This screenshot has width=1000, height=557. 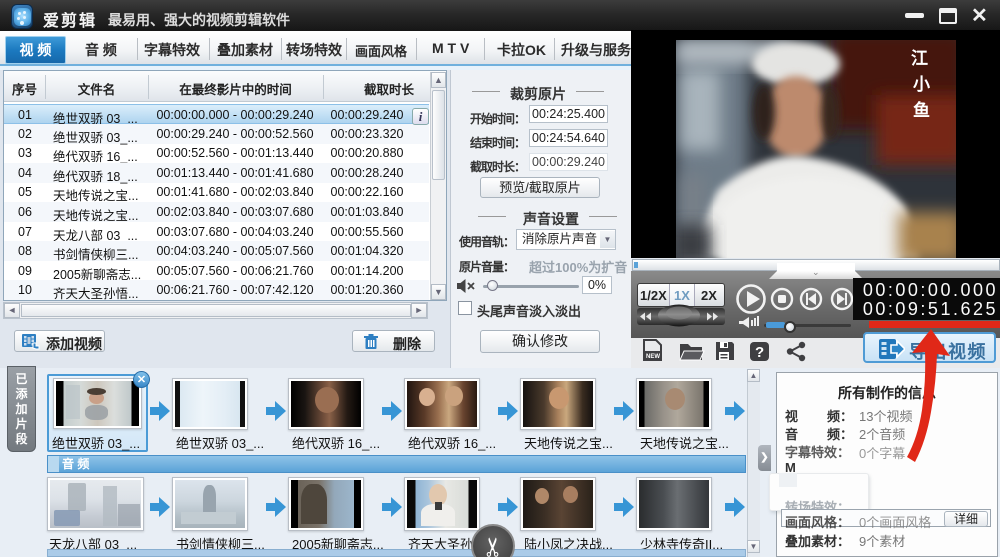 What do you see at coordinates (921, 84) in the screenshot?
I see `svg-text: 小` at bounding box center [921, 84].